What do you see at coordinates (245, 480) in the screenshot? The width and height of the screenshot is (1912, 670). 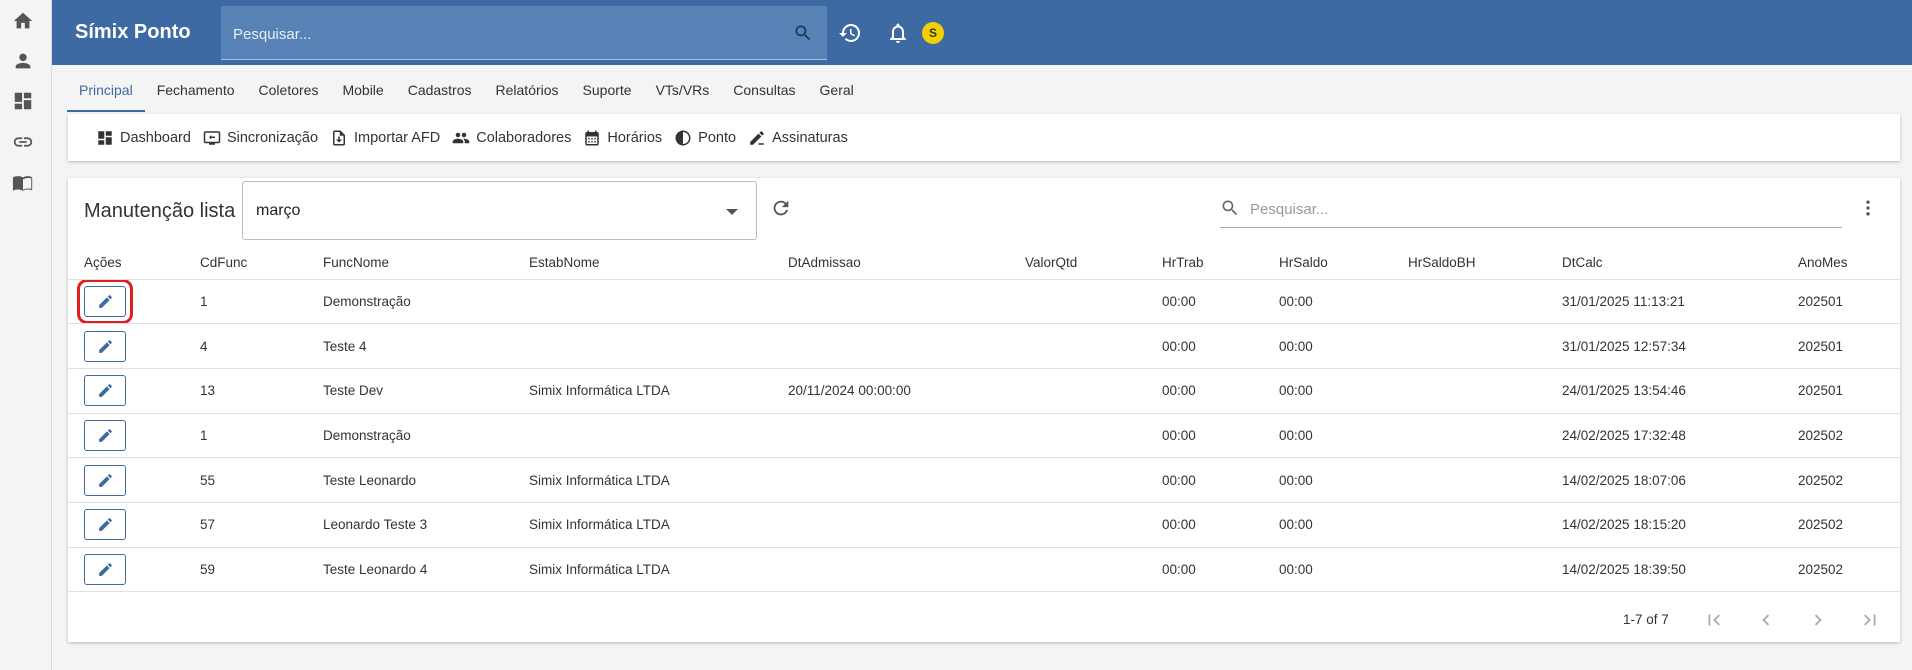 I see `table-cell: 55` at bounding box center [245, 480].